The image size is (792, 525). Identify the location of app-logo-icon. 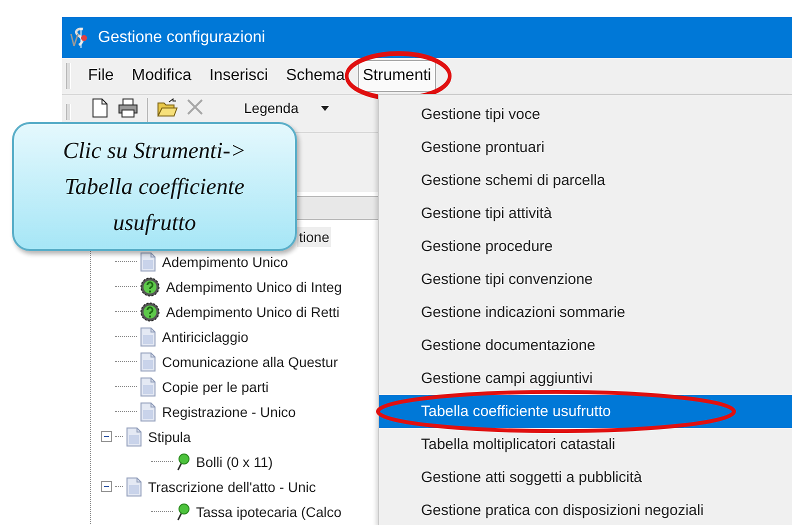
(79, 38).